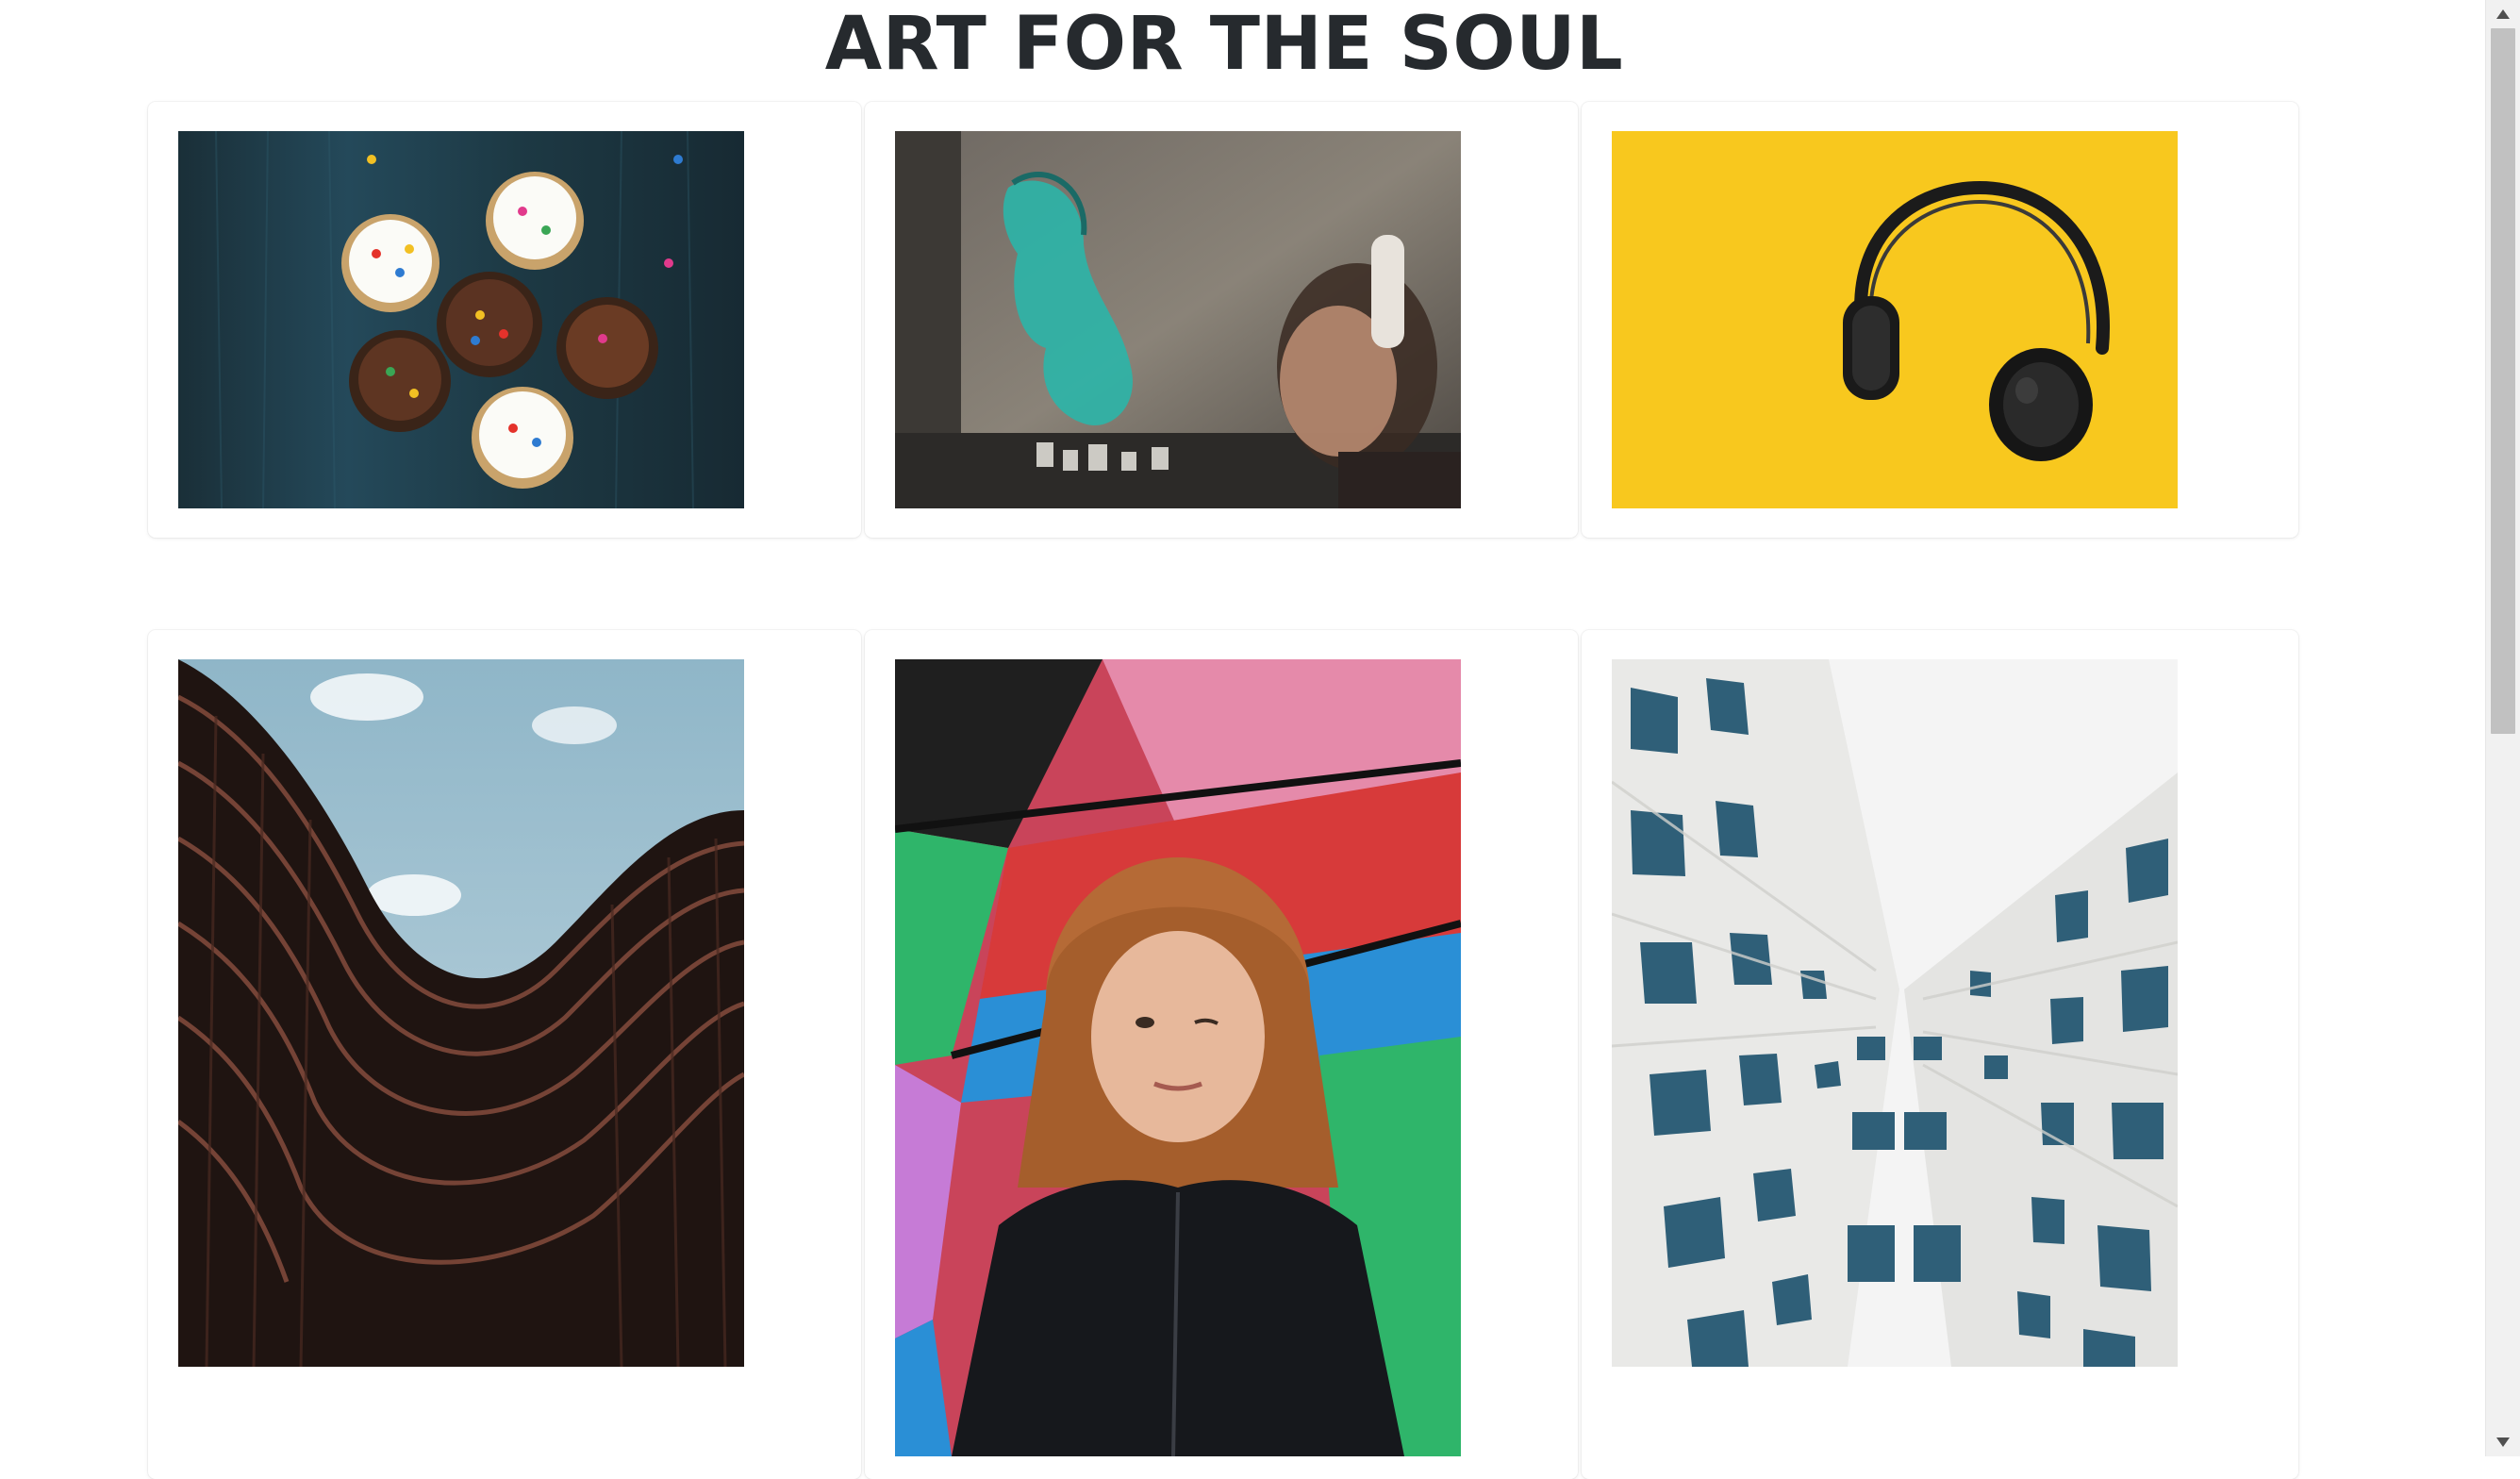  What do you see at coordinates (2503, 14) in the screenshot?
I see `scroll-up-arrow-icon` at bounding box center [2503, 14].